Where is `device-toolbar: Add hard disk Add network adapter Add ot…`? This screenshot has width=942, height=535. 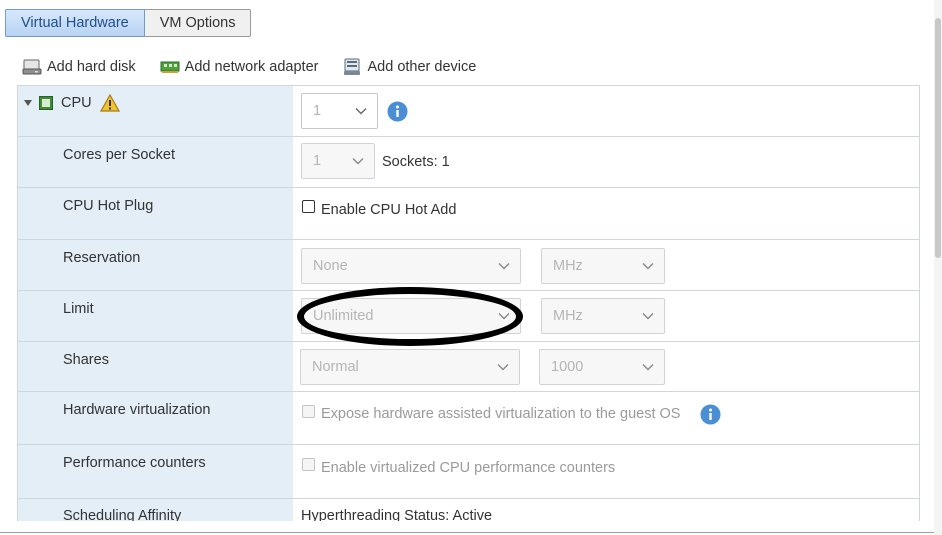 device-toolbar: Add hard disk Add network adapter Add ot… is located at coordinates (261, 67).